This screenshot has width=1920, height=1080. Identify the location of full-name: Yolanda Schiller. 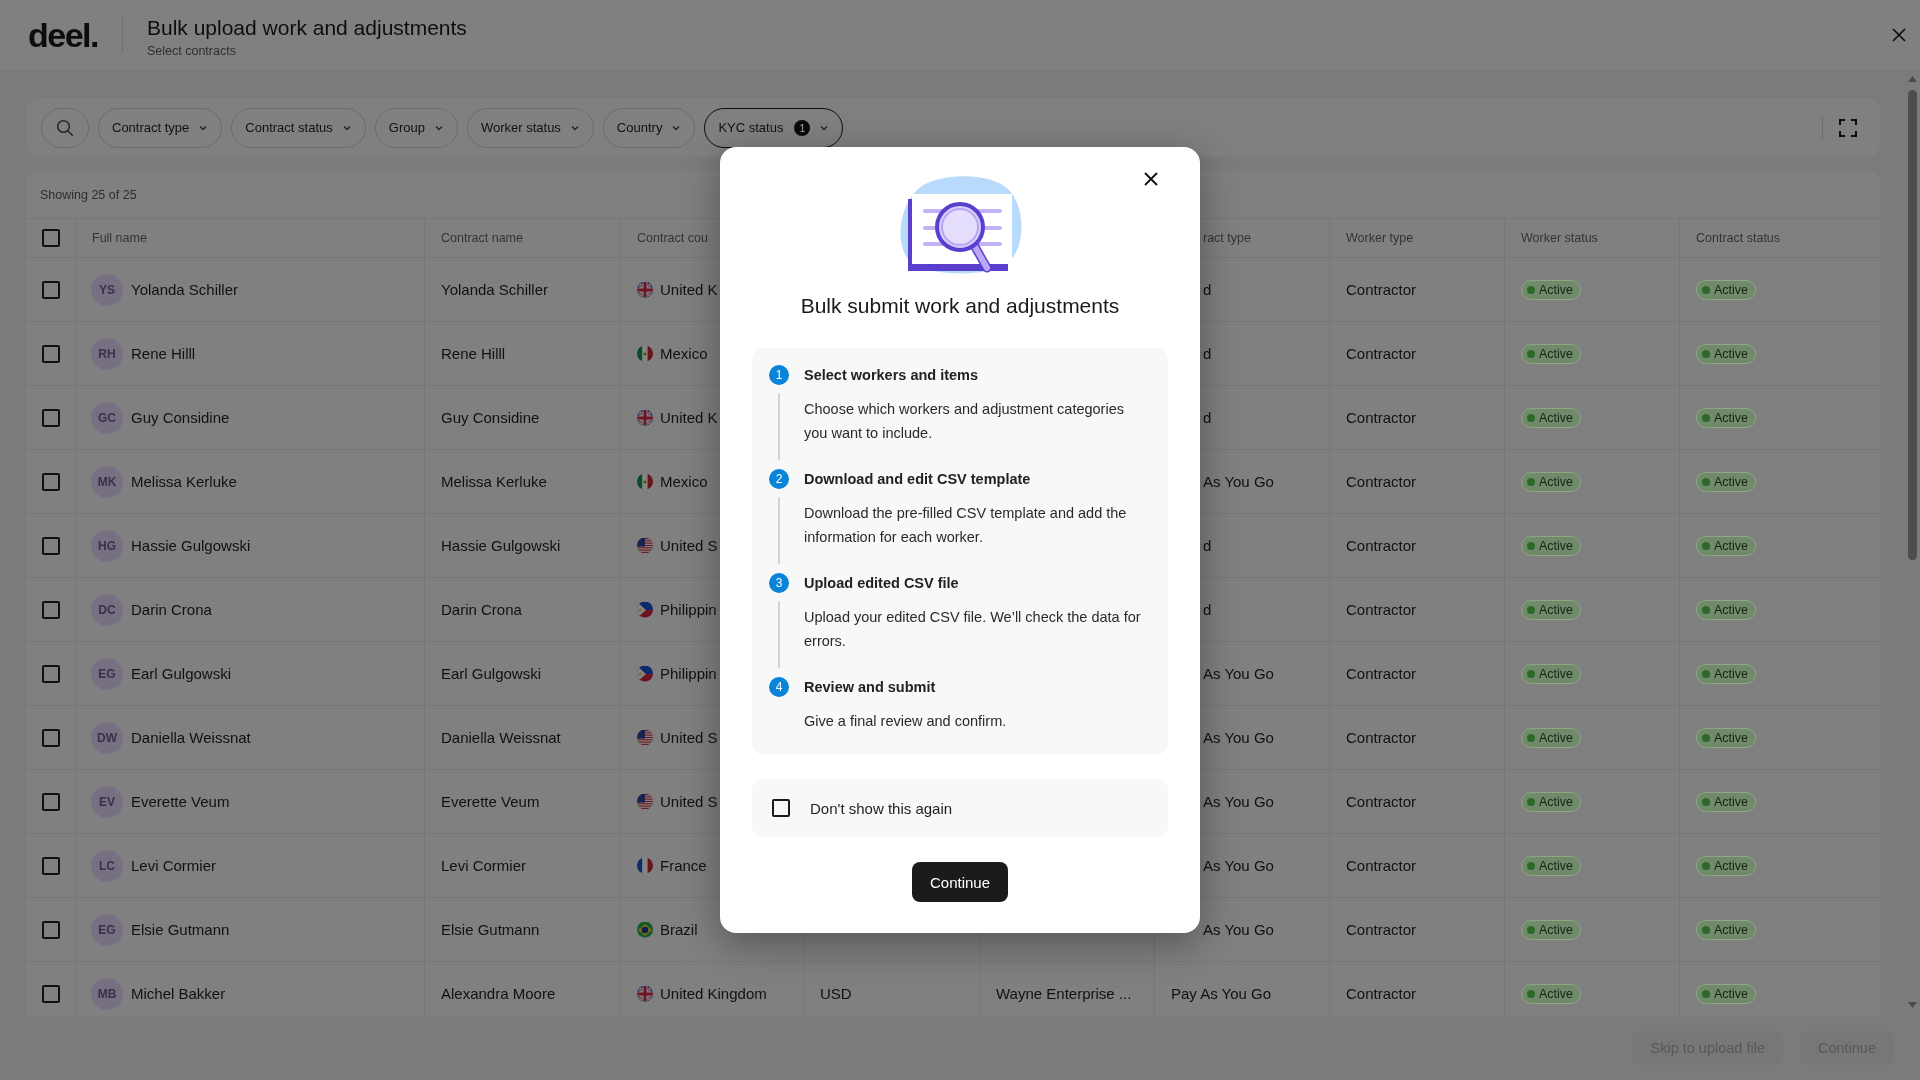
(185, 289).